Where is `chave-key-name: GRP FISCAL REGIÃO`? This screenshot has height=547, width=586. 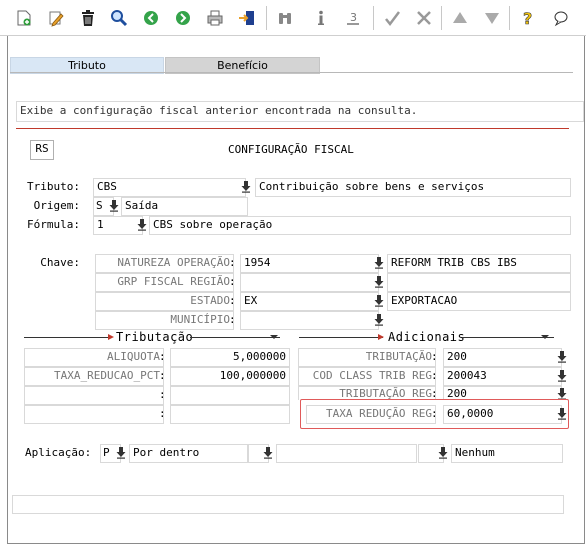
chave-key-name: GRP FISCAL REGIÃO is located at coordinates (164, 282).